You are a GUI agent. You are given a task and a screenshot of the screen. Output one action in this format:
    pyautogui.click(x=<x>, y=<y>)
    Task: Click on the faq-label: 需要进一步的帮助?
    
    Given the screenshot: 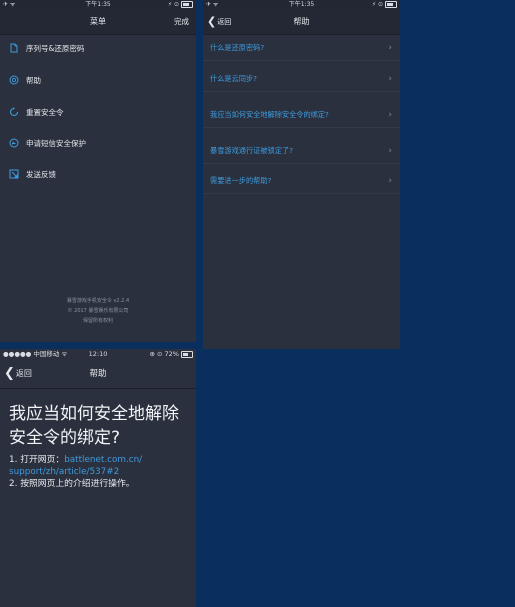 What is the action you would take?
    pyautogui.click(x=241, y=180)
    